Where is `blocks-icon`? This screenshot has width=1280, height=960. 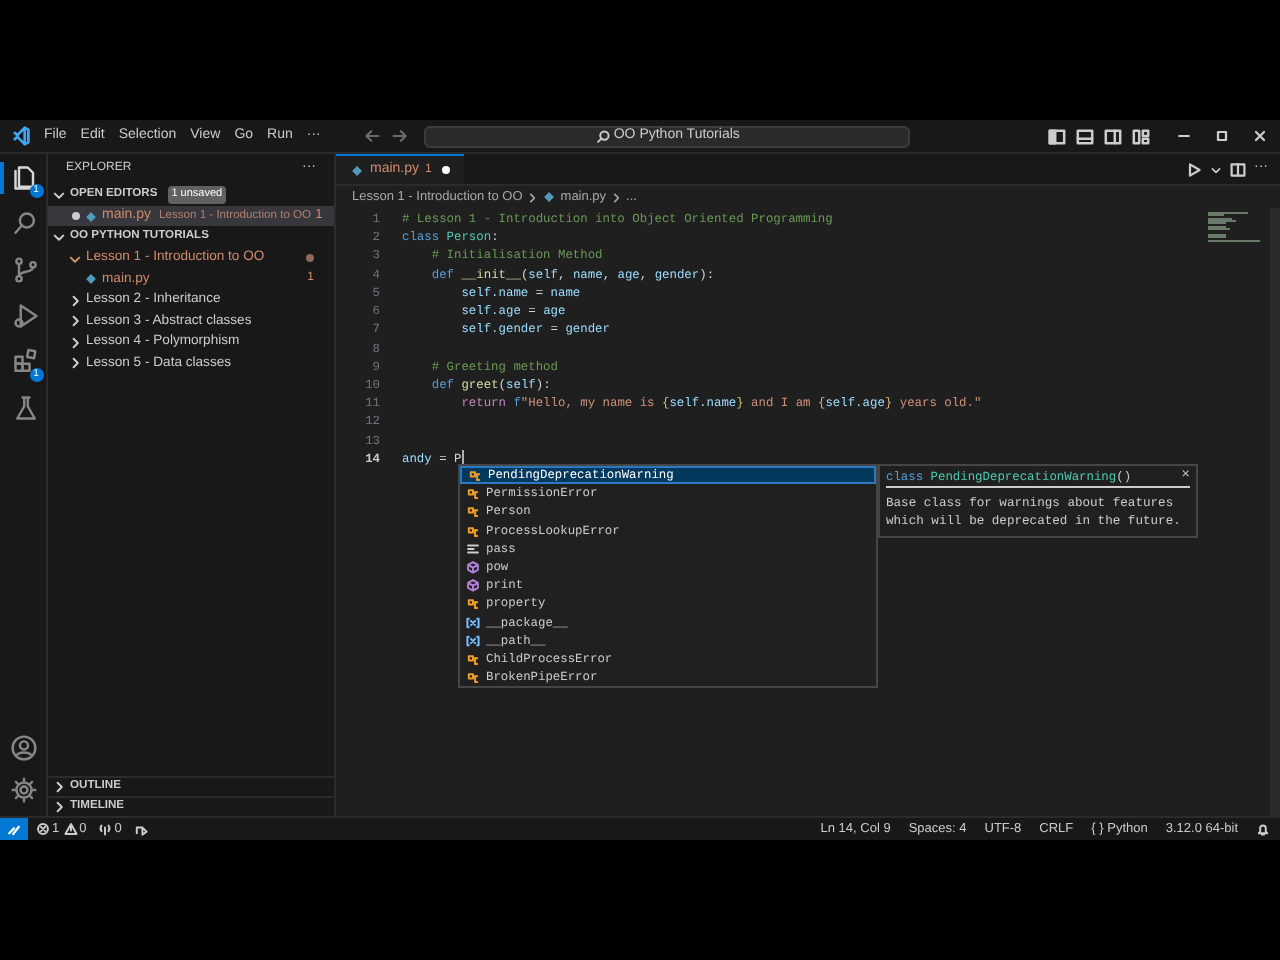 blocks-icon is located at coordinates (25, 362).